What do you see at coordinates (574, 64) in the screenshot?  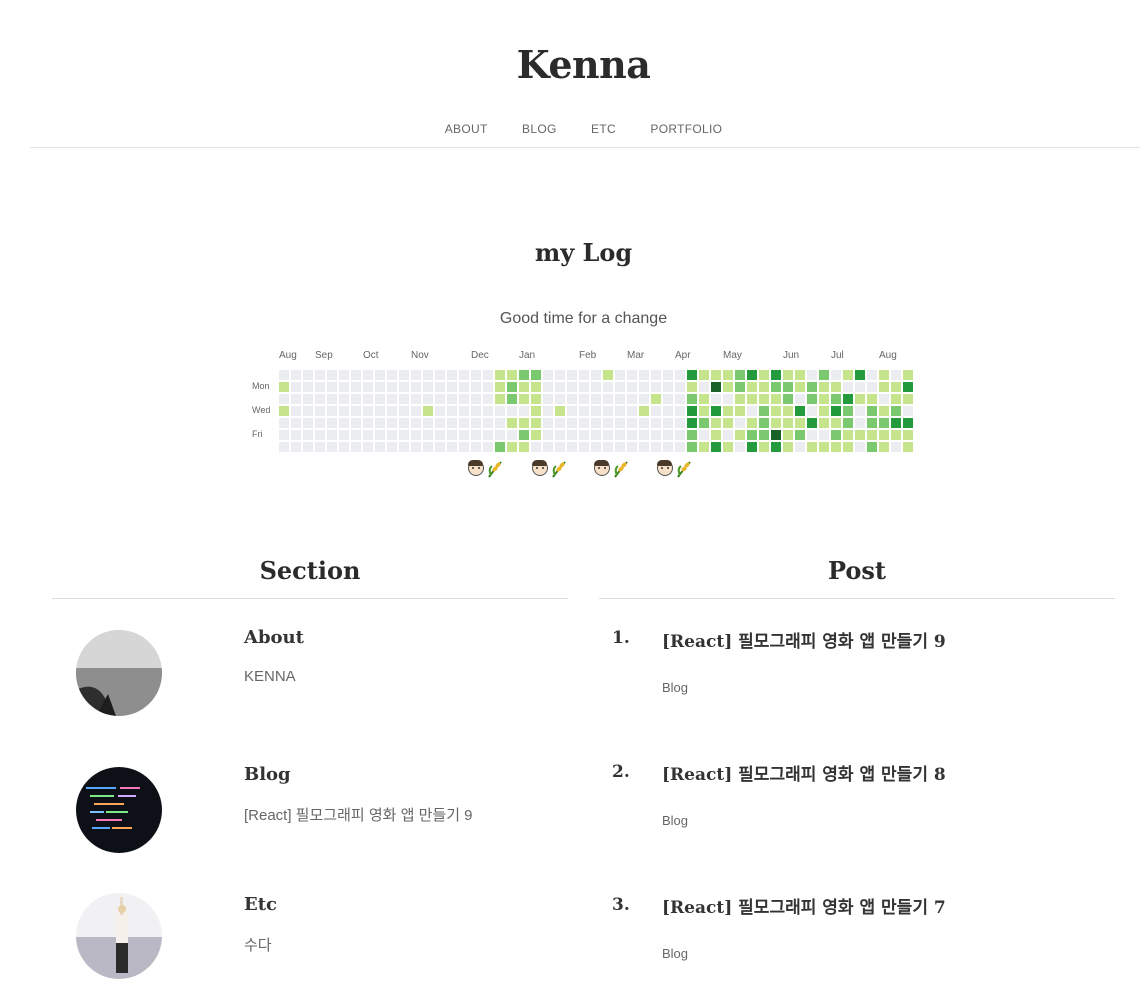 I see `site-title: Kenna` at bounding box center [574, 64].